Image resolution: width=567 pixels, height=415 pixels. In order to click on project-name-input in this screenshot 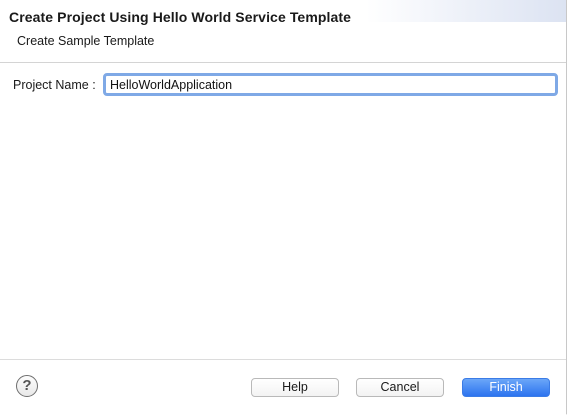, I will do `click(330, 84)`.